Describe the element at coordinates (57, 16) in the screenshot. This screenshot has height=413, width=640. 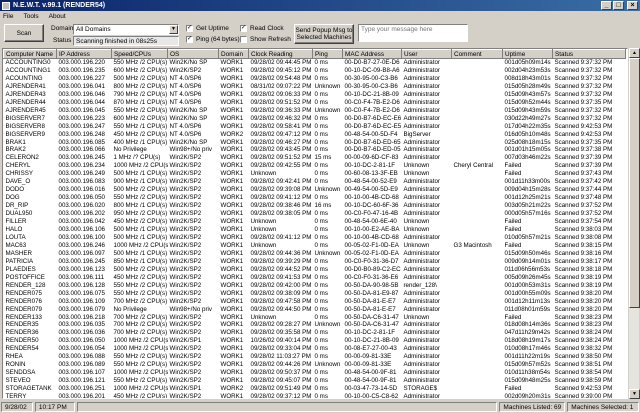
I see `menu-about: About` at that location.